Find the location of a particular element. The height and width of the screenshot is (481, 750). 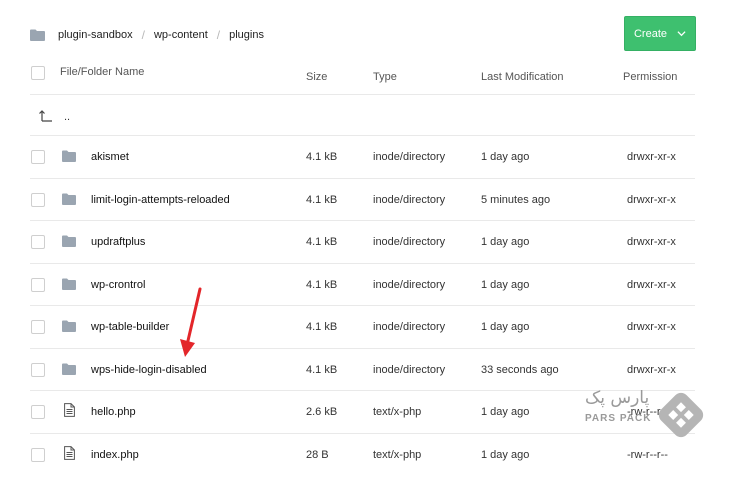

file-name: hello.php is located at coordinates (113, 412).